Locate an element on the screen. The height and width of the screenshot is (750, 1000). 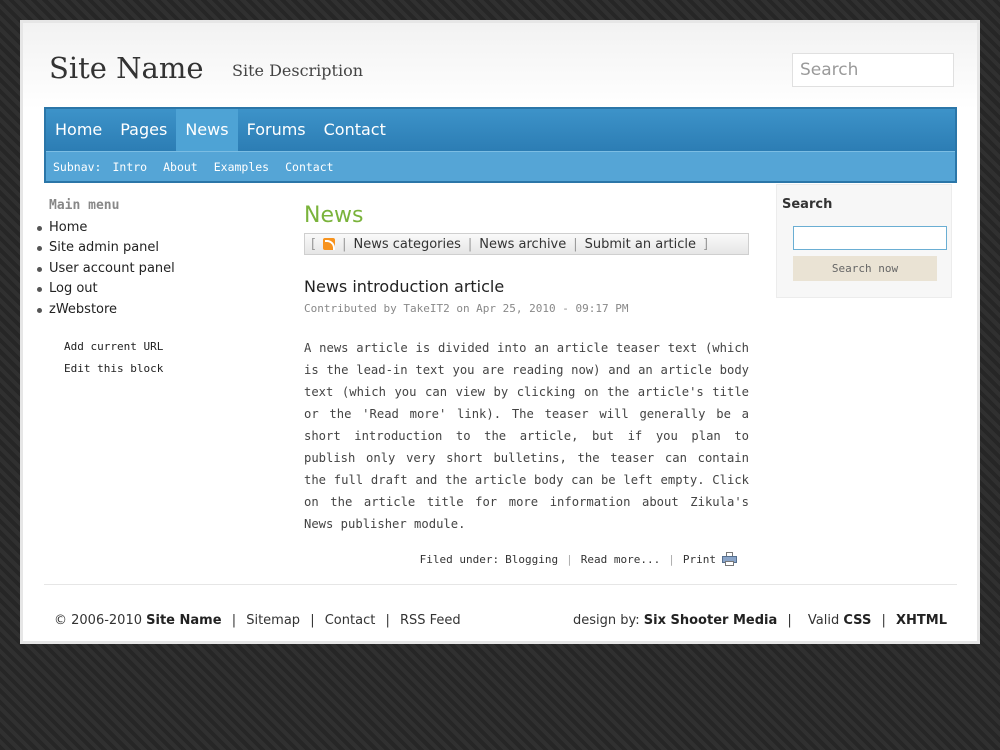
bracket-close: ] is located at coordinates (706, 244).